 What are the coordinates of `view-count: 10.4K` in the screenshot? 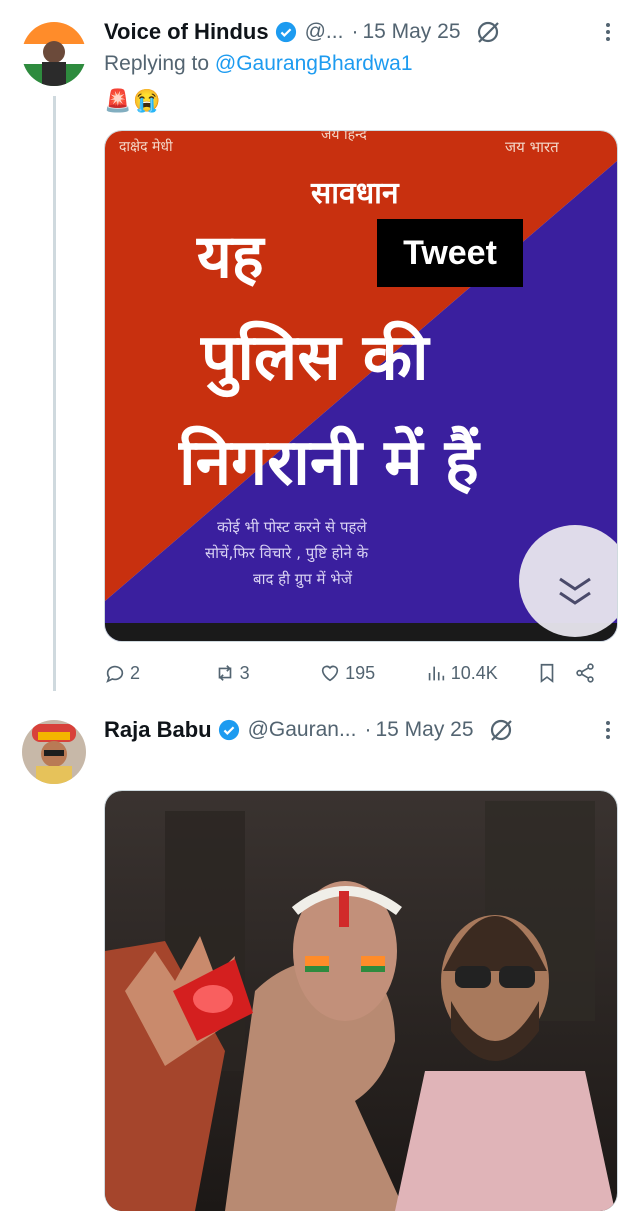 It's located at (474, 672).